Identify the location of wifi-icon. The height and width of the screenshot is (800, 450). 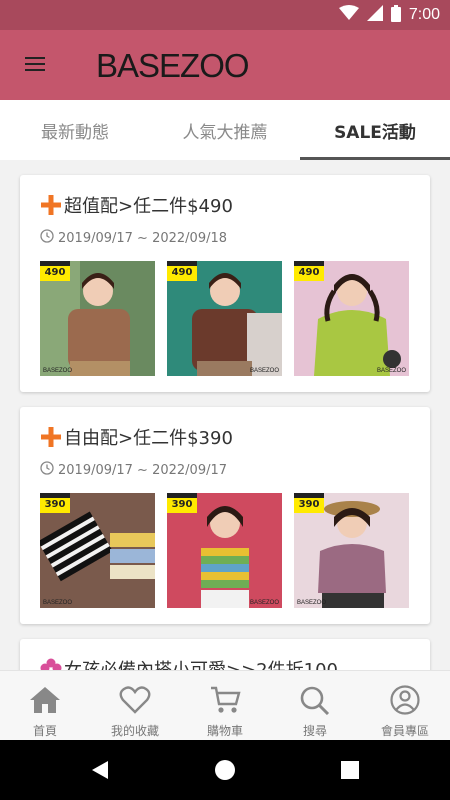
(348, 15).